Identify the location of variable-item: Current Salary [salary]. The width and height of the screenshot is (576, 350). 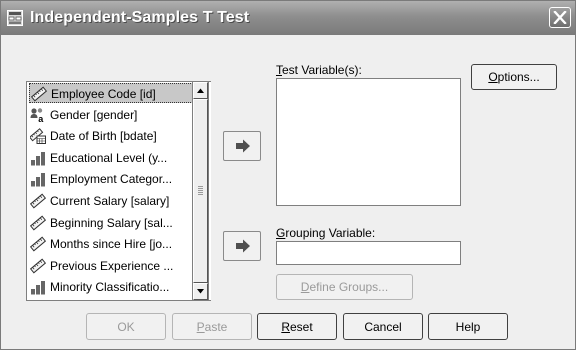
(111, 201).